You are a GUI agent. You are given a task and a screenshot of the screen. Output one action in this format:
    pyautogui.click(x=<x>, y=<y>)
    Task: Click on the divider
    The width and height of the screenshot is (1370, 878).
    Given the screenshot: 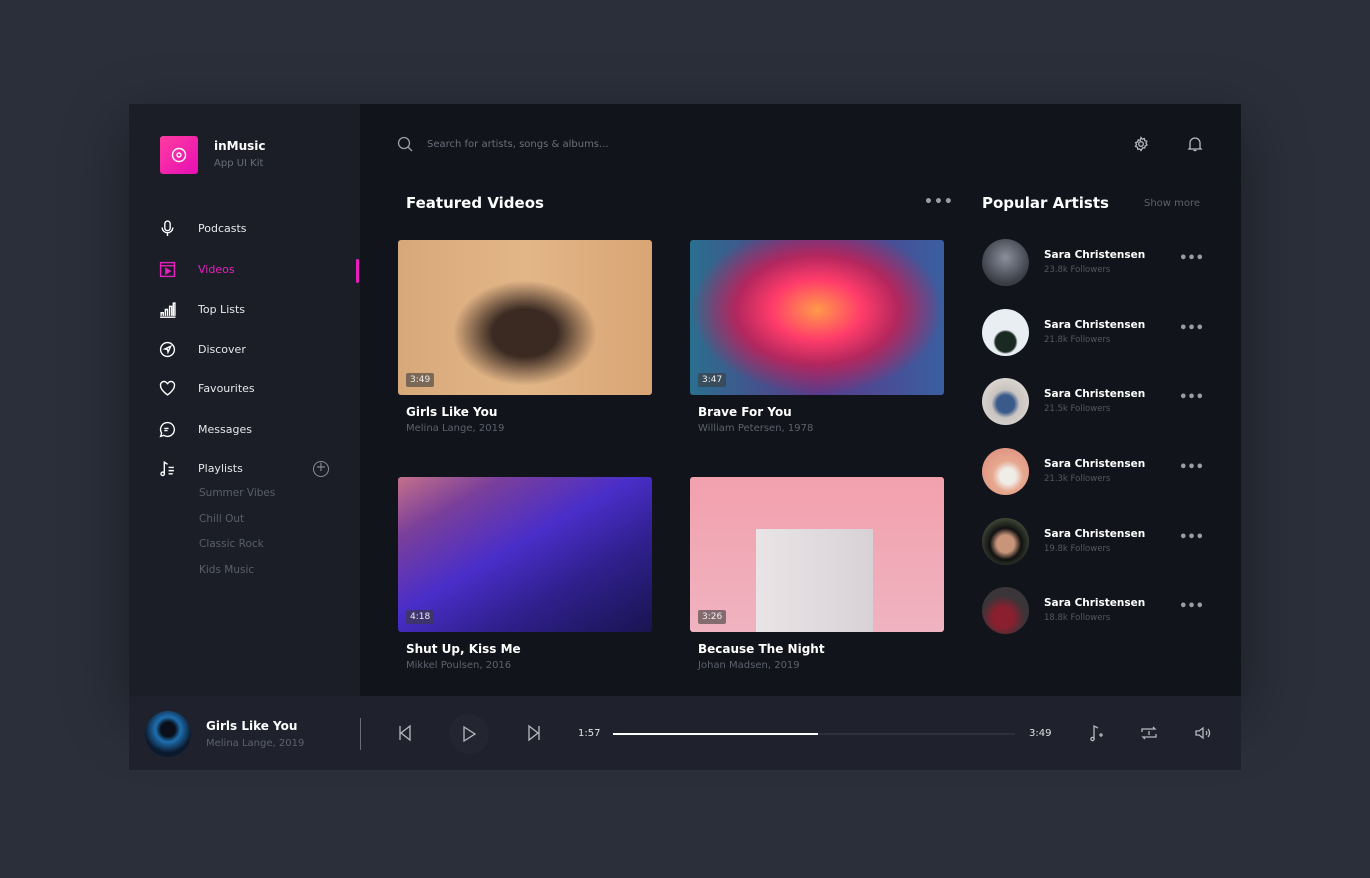 What is the action you would take?
    pyautogui.click(x=360, y=734)
    